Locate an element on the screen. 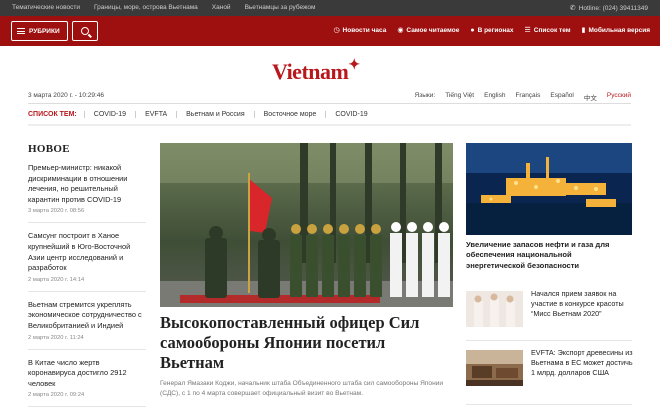 The width and height of the screenshot is (660, 415). hotline-text: Hotline: (024) 39411349 is located at coordinates (613, 8).